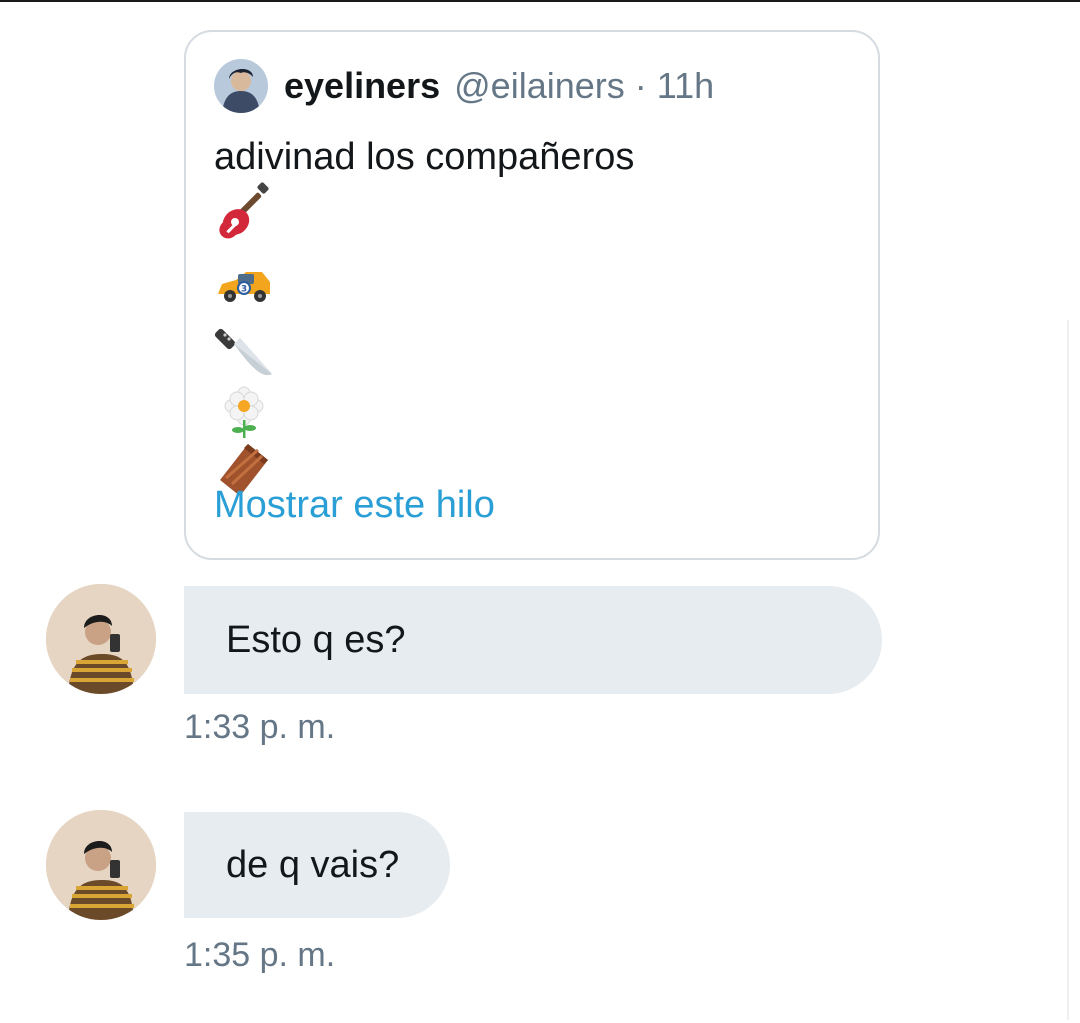 Image resolution: width=1080 pixels, height=1023 pixels. Describe the element at coordinates (540, 1) in the screenshot. I see `top-divider` at that location.